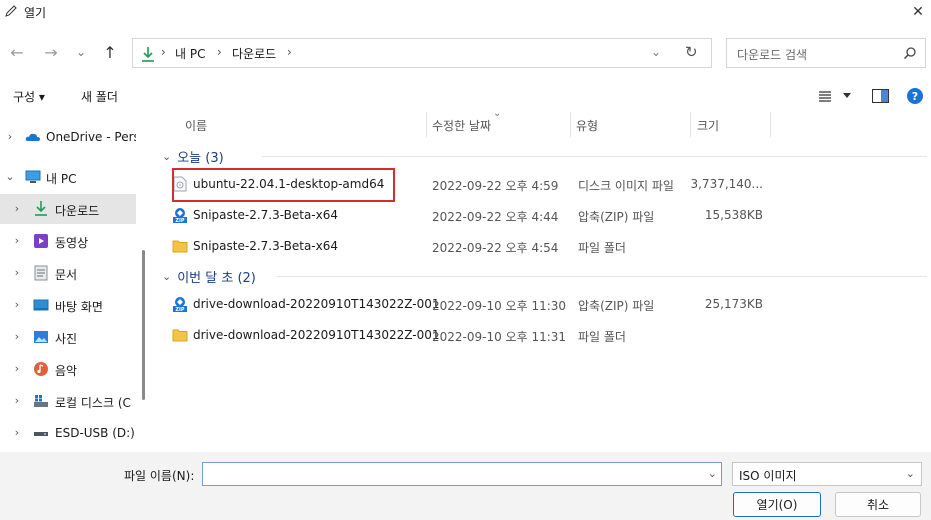 This screenshot has height=520, width=931. What do you see at coordinates (909, 53) in the screenshot?
I see `search-icon` at bounding box center [909, 53].